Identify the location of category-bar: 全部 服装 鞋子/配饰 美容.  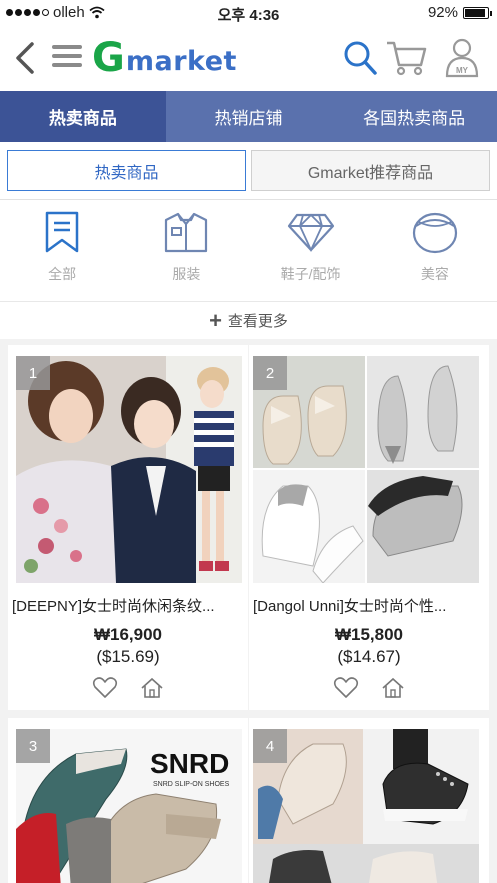
(248, 250).